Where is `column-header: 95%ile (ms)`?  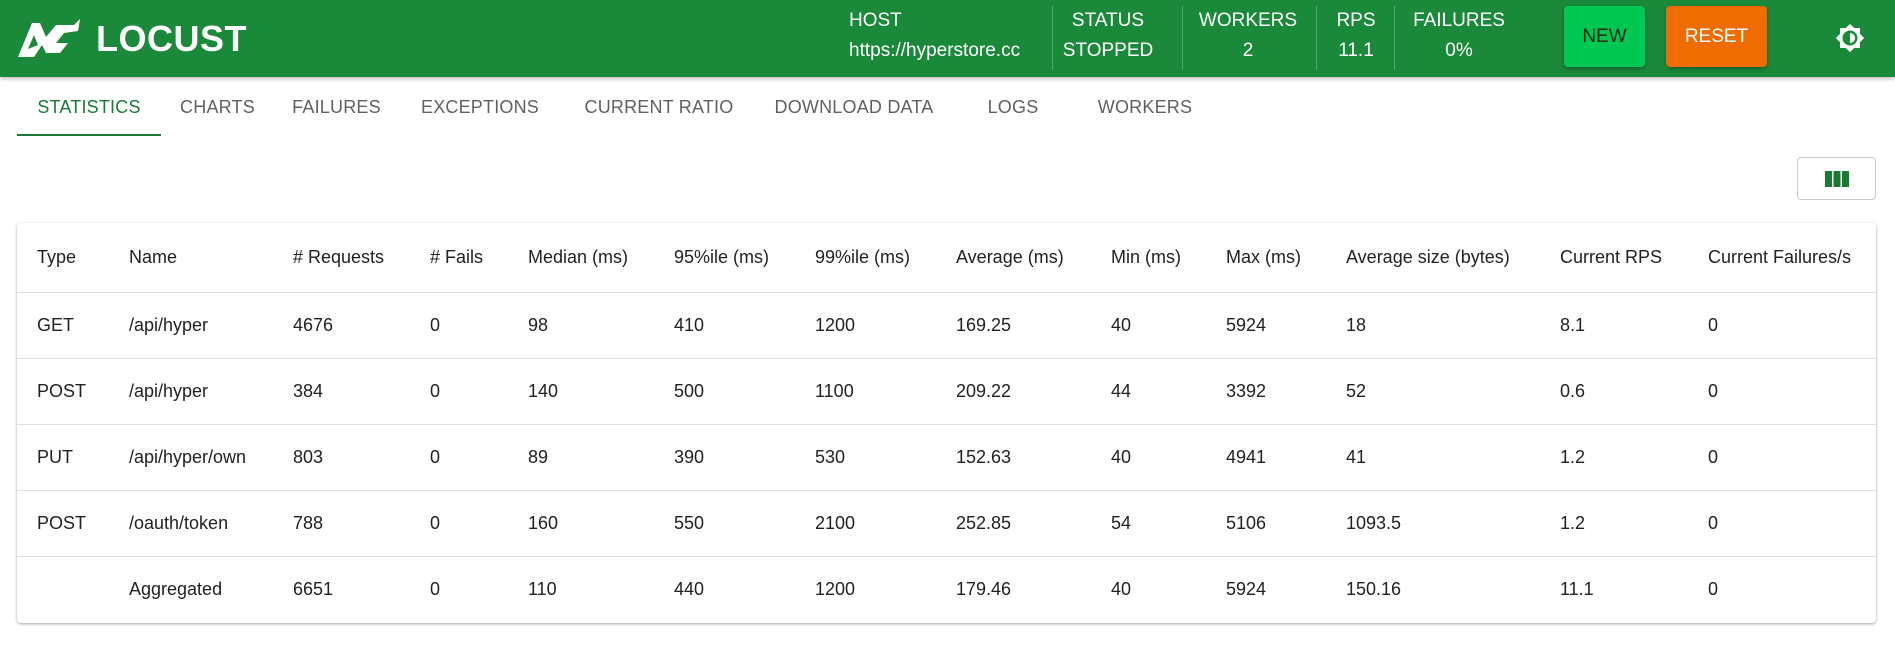 column-header: 95%ile (ms) is located at coordinates (724, 258).